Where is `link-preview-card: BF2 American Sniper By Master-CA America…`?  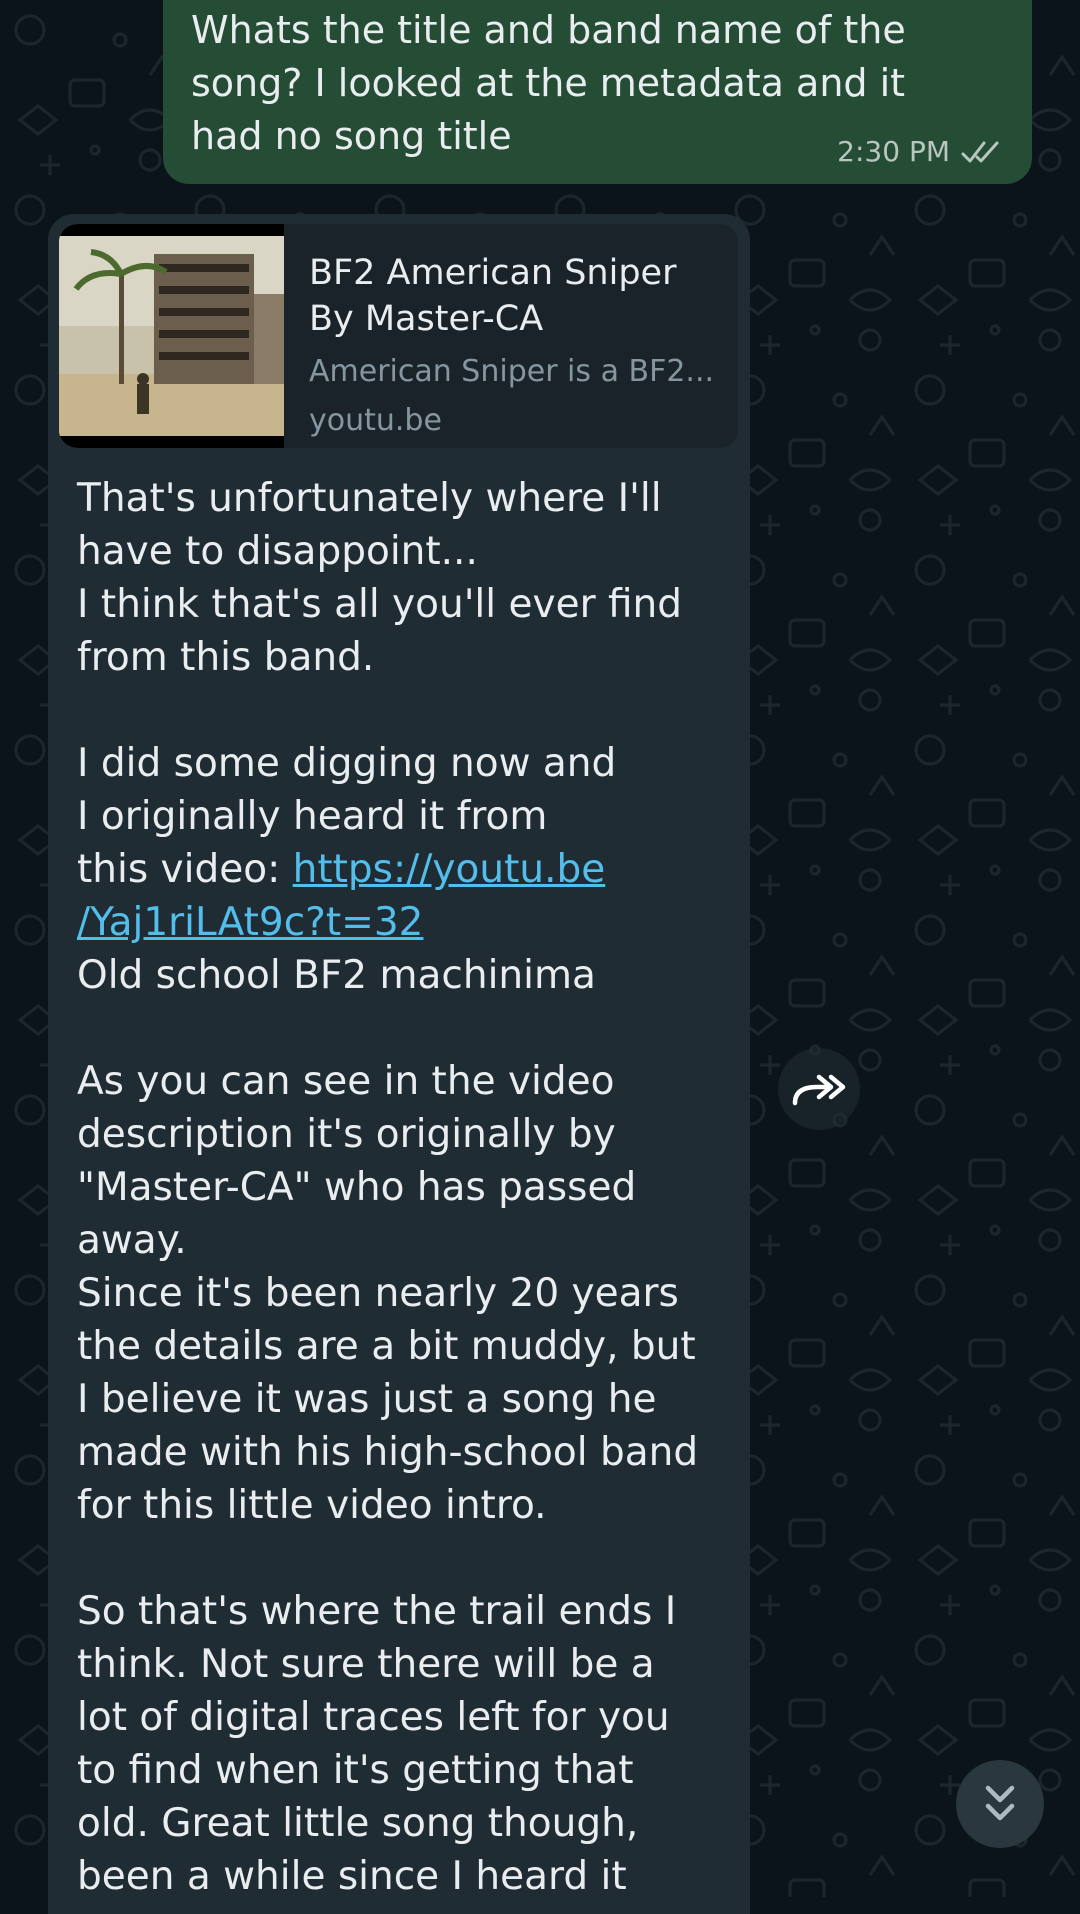 link-preview-card: BF2 American Sniper By Master-CA America… is located at coordinates (398, 336).